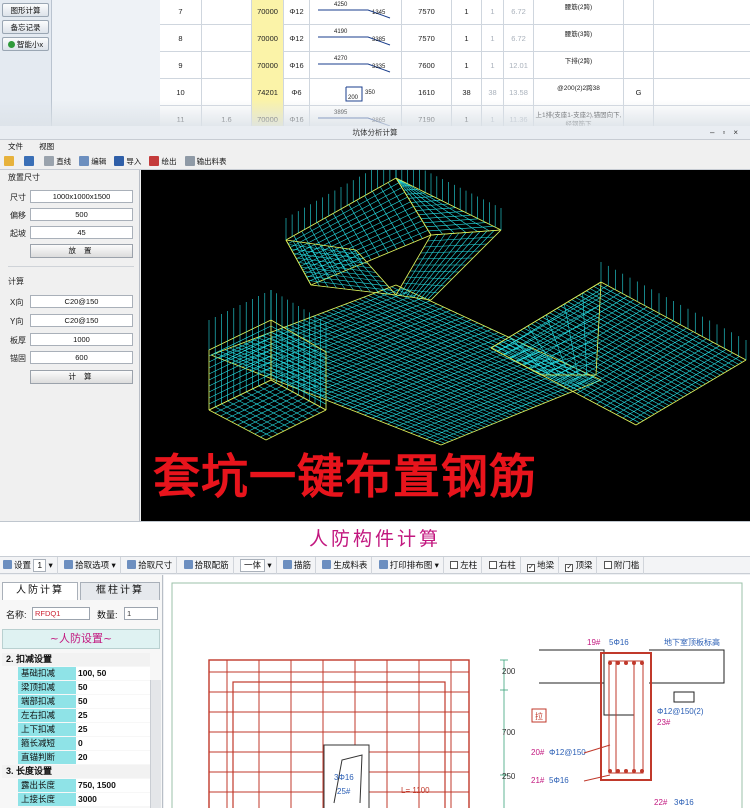 The image size is (750, 808). I want to click on mode-select: 一体 ▾, so click(258, 565).